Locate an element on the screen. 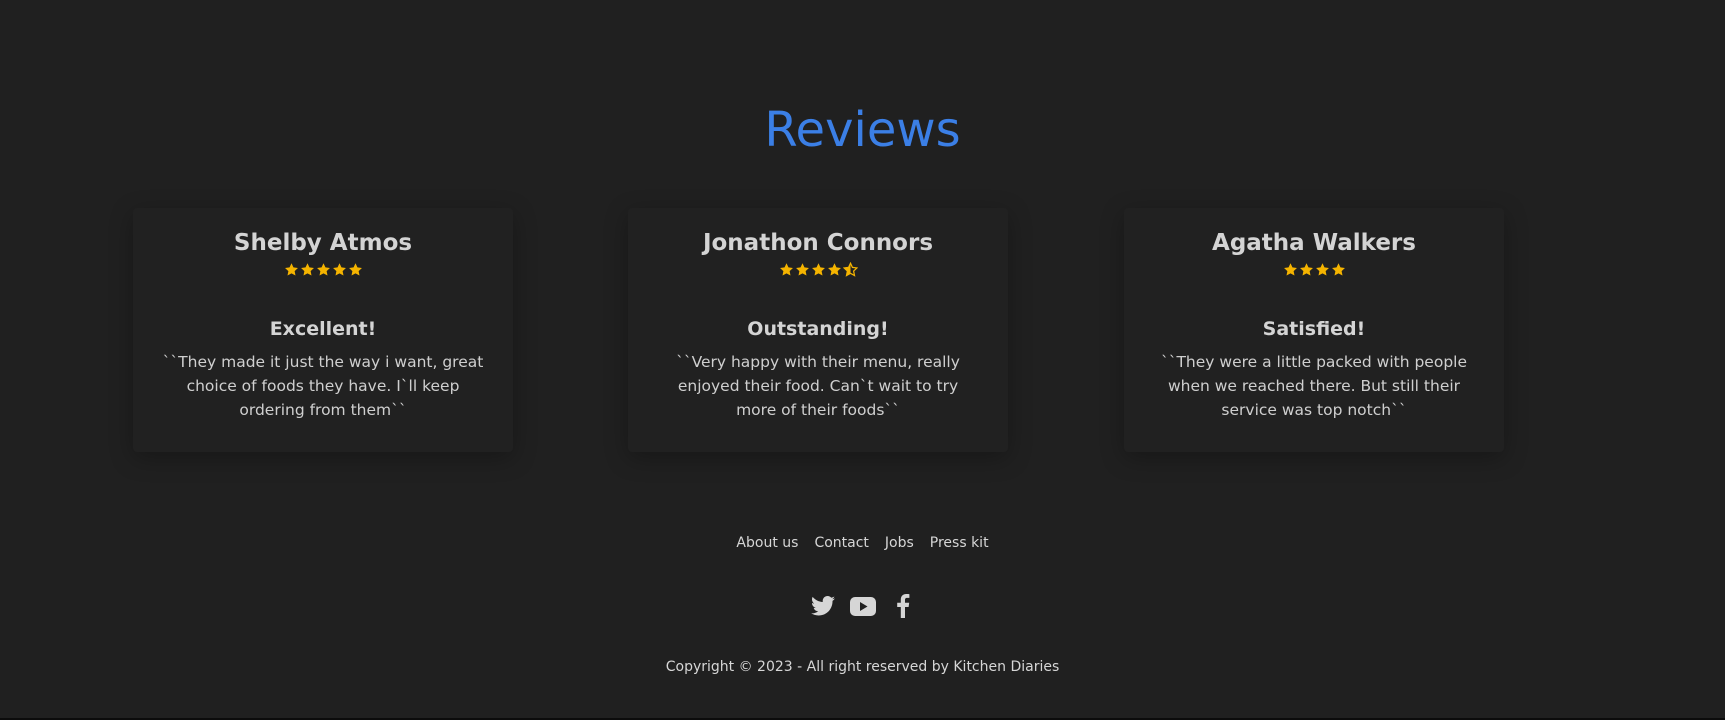  reviewer-name: Agatha Walkers is located at coordinates (1314, 243).